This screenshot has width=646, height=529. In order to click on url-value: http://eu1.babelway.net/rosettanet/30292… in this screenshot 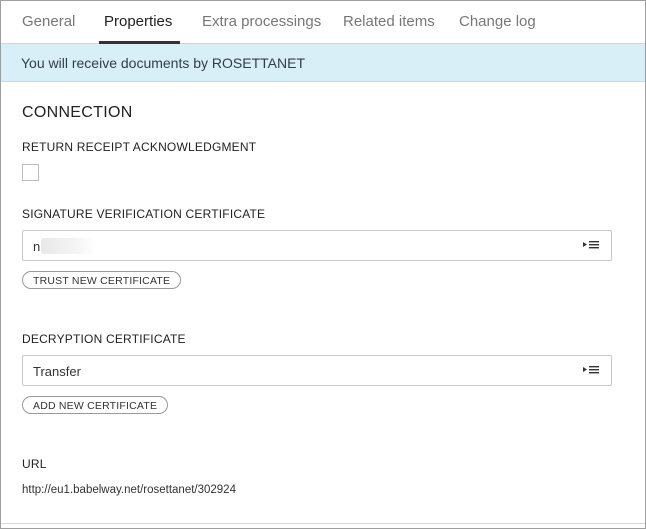, I will do `click(129, 490)`.